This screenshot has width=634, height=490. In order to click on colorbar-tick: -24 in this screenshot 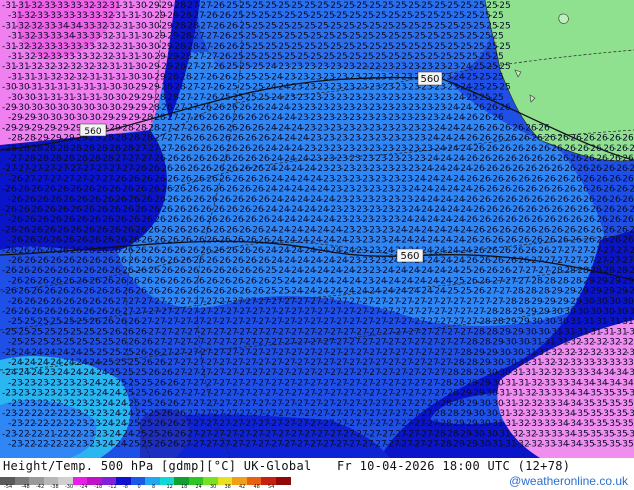, I will do `click(83, 487)`.